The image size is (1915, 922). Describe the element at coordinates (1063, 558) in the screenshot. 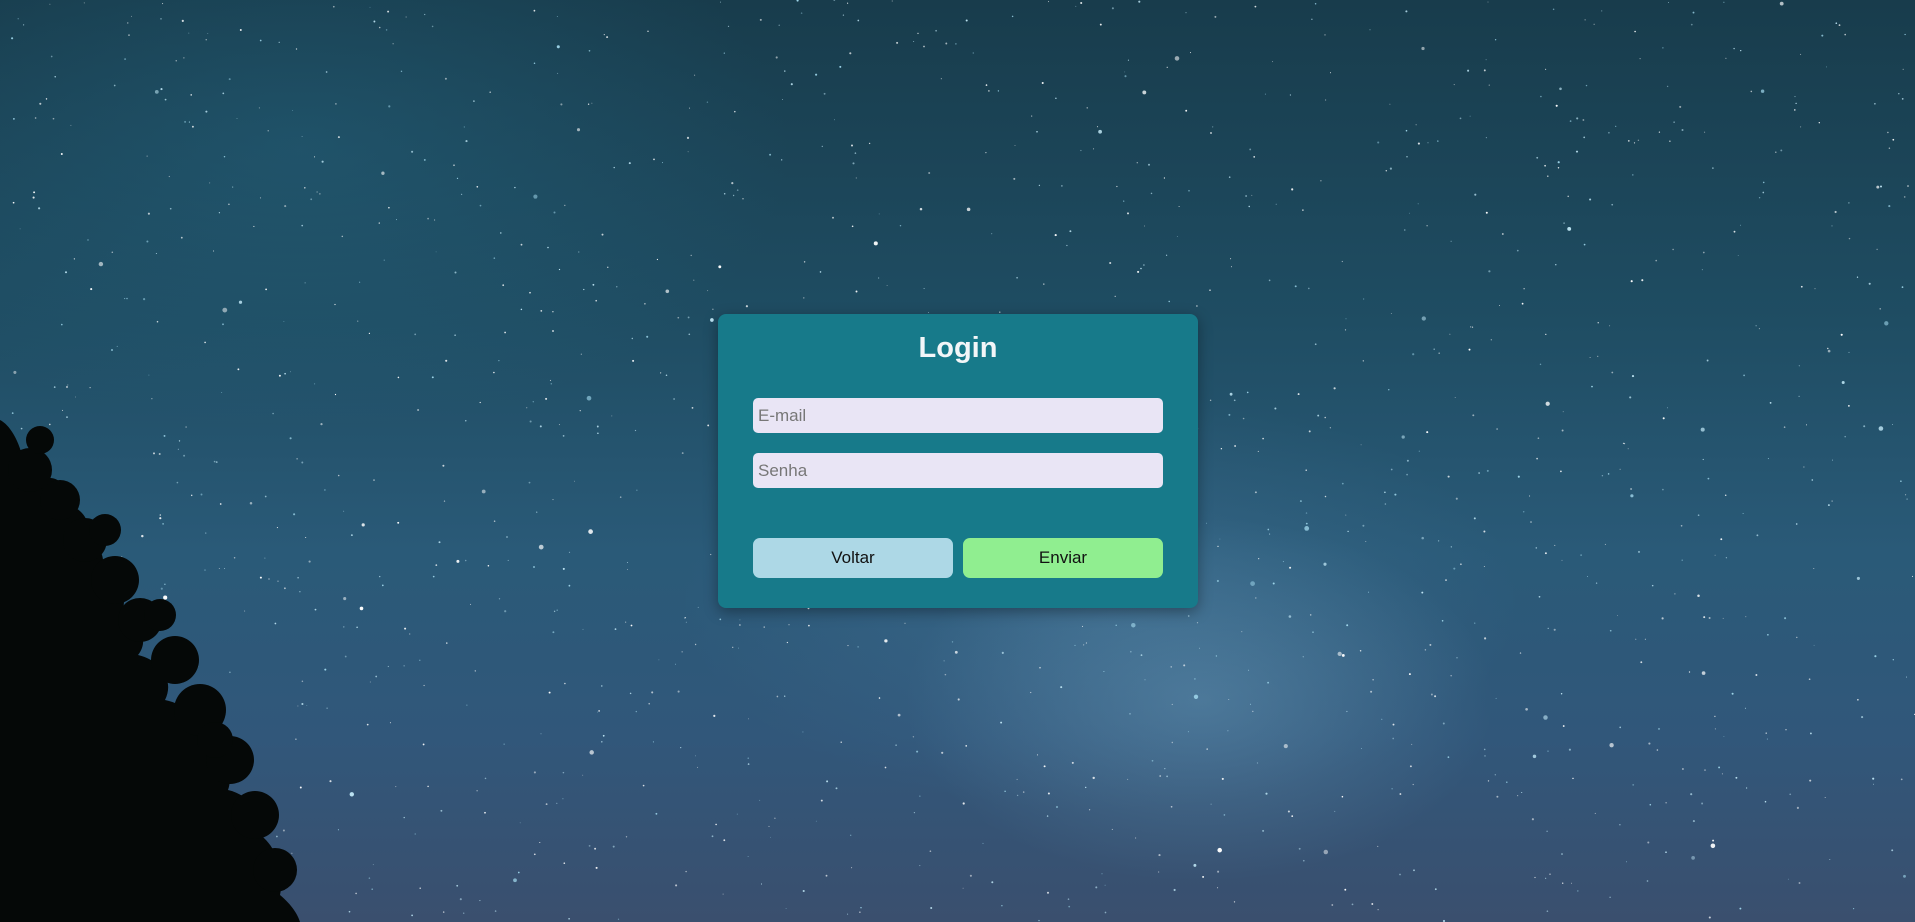

I see `submit-button: Enviar` at that location.